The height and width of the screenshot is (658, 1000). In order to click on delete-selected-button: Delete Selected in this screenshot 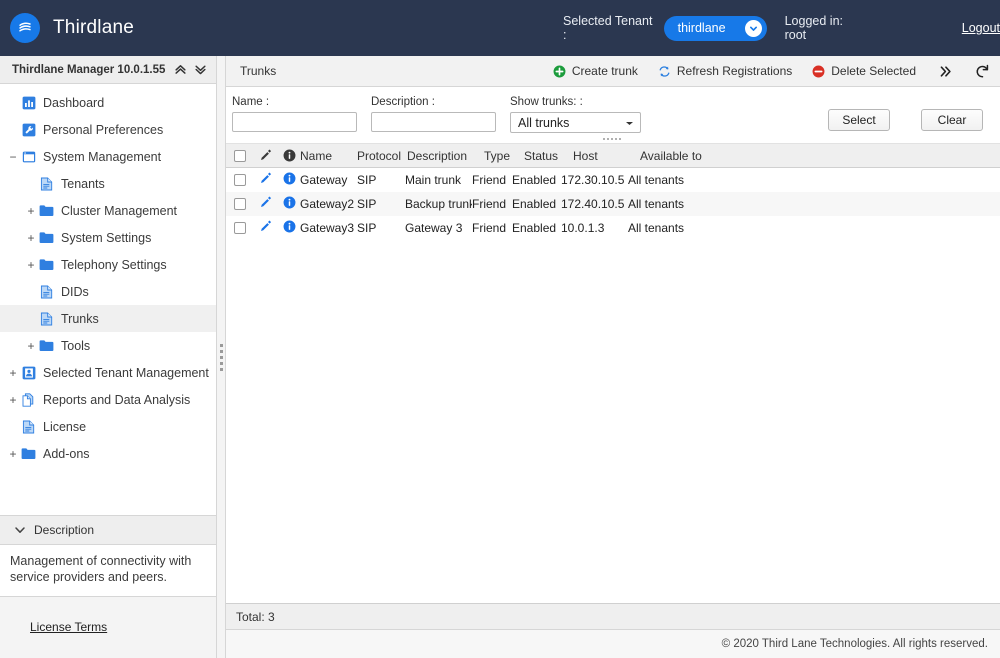, I will do `click(864, 71)`.